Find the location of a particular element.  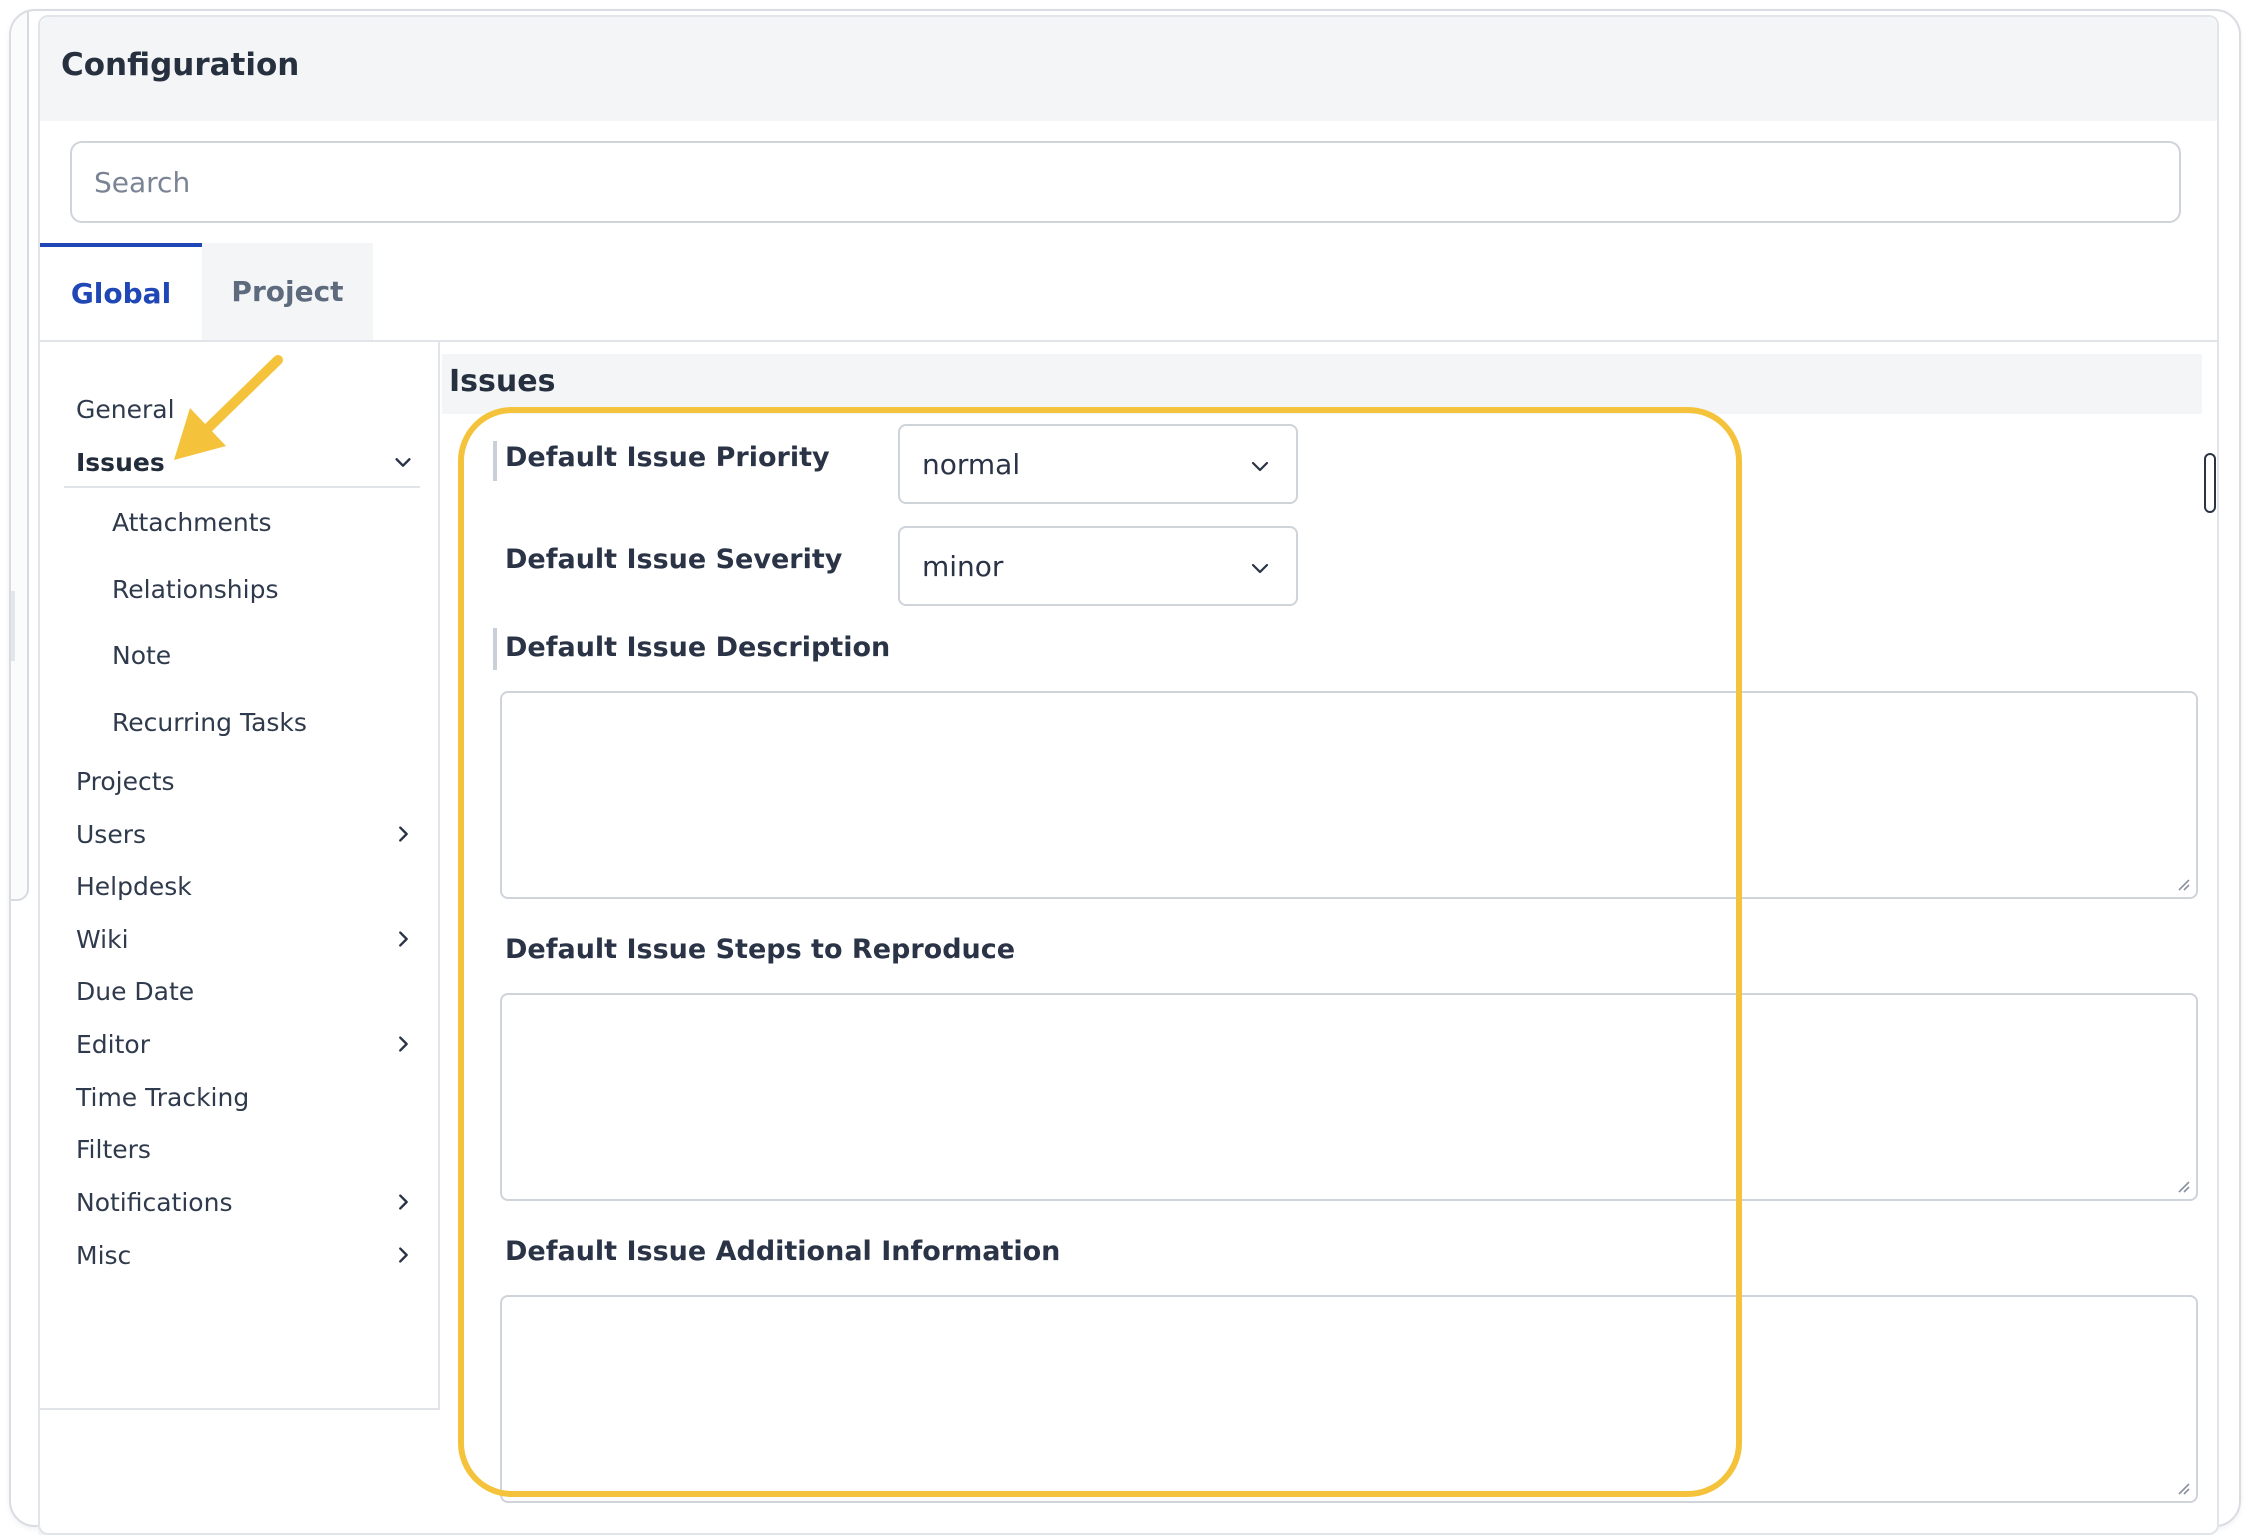

priority-select: normal is located at coordinates (1098, 464).